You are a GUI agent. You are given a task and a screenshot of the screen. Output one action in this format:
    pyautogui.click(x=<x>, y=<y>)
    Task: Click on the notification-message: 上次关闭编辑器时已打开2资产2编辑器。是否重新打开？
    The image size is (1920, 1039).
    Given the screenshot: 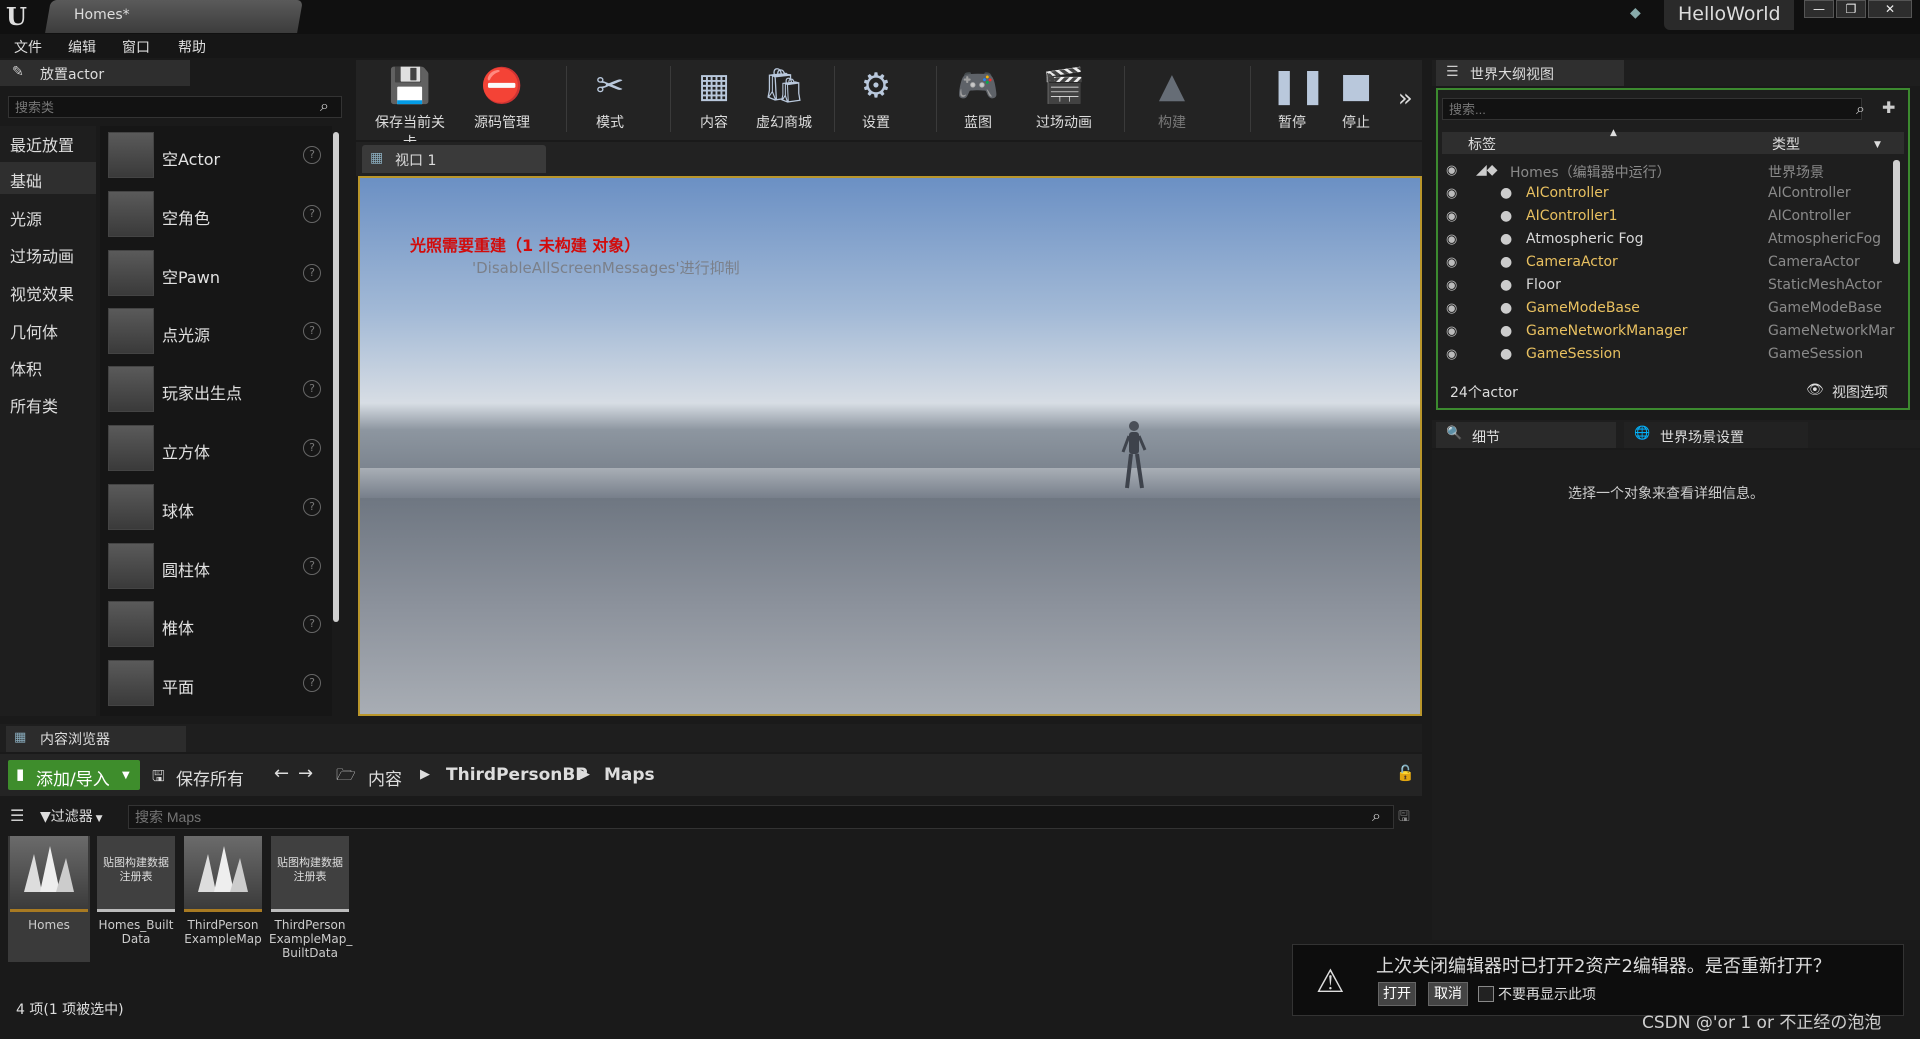 What is the action you would take?
    pyautogui.click(x=1603, y=966)
    